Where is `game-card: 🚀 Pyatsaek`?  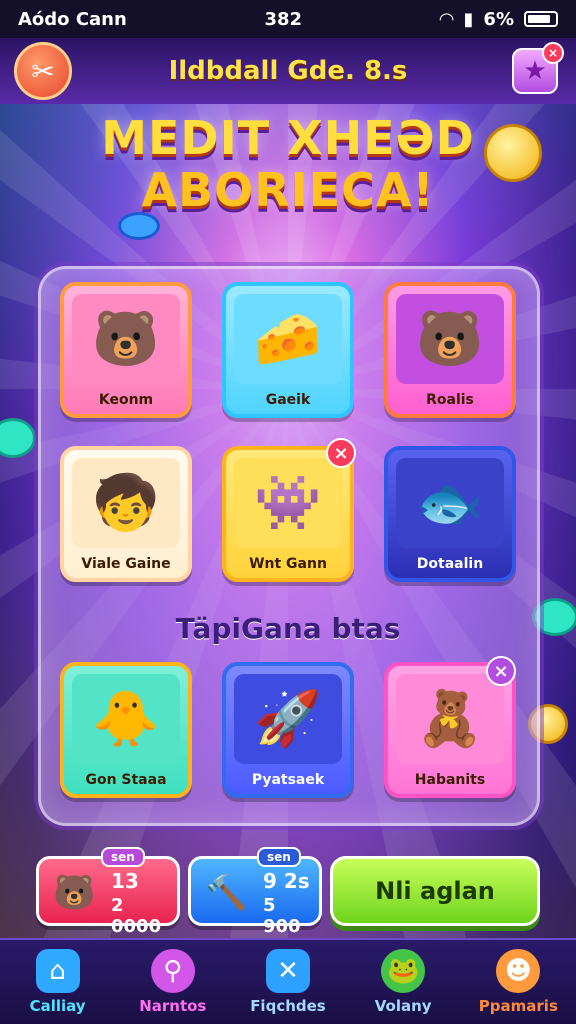
game-card: 🚀 Pyatsaek is located at coordinates (288, 730).